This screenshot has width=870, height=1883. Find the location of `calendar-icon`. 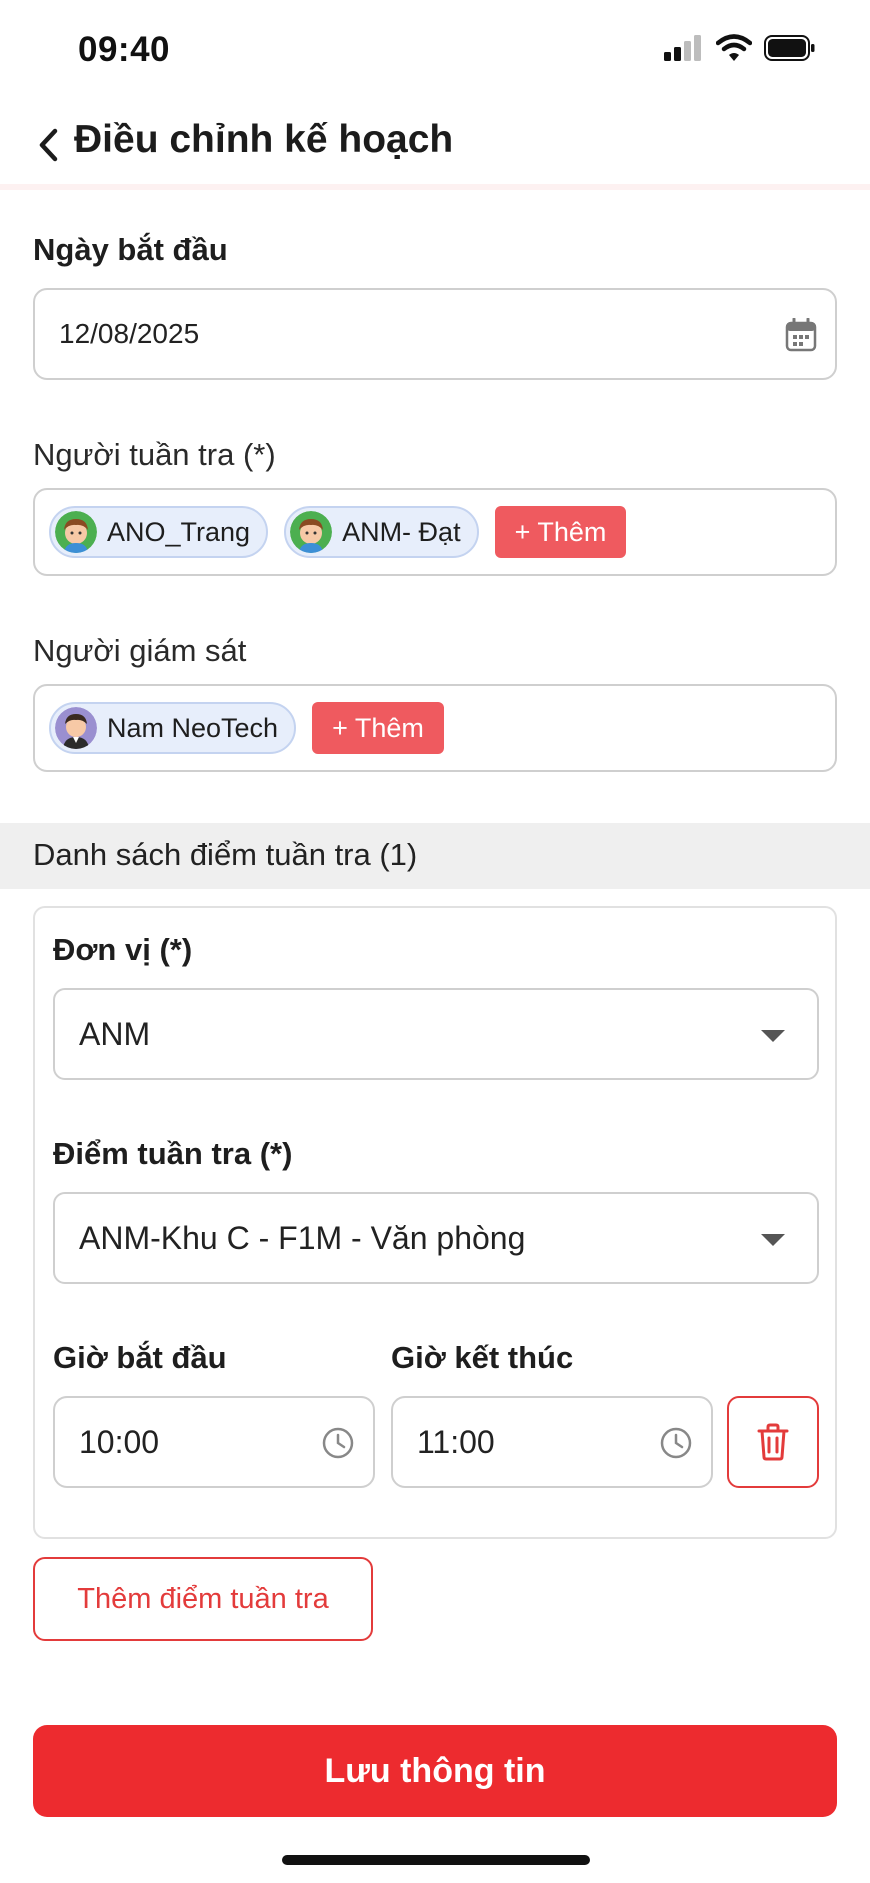

calendar-icon is located at coordinates (801, 335).